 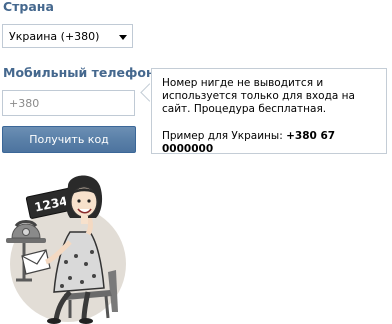 I want to click on get-code-button: Получить код, so click(x=69, y=139).